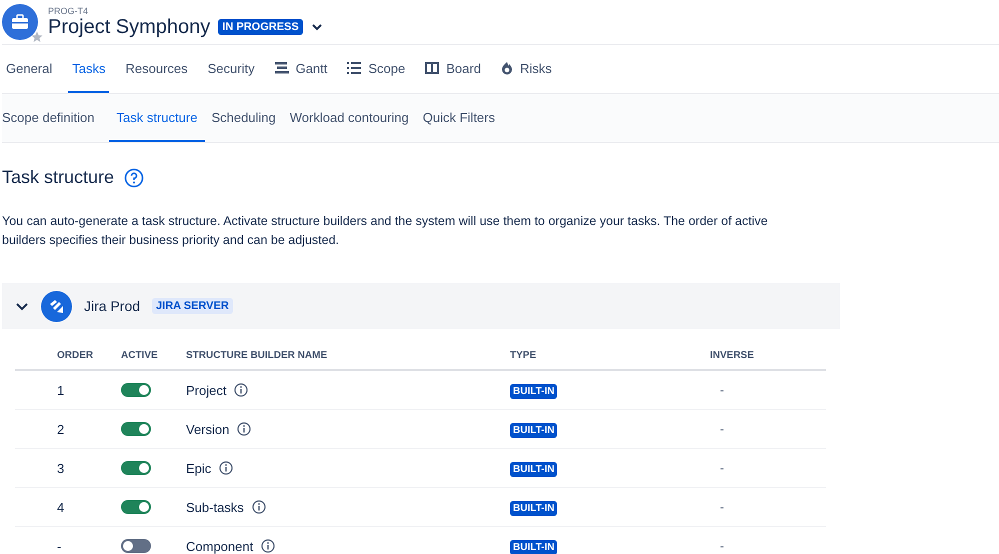  What do you see at coordinates (353, 118) in the screenshot?
I see `sub-tab: Workload contouring` at bounding box center [353, 118].